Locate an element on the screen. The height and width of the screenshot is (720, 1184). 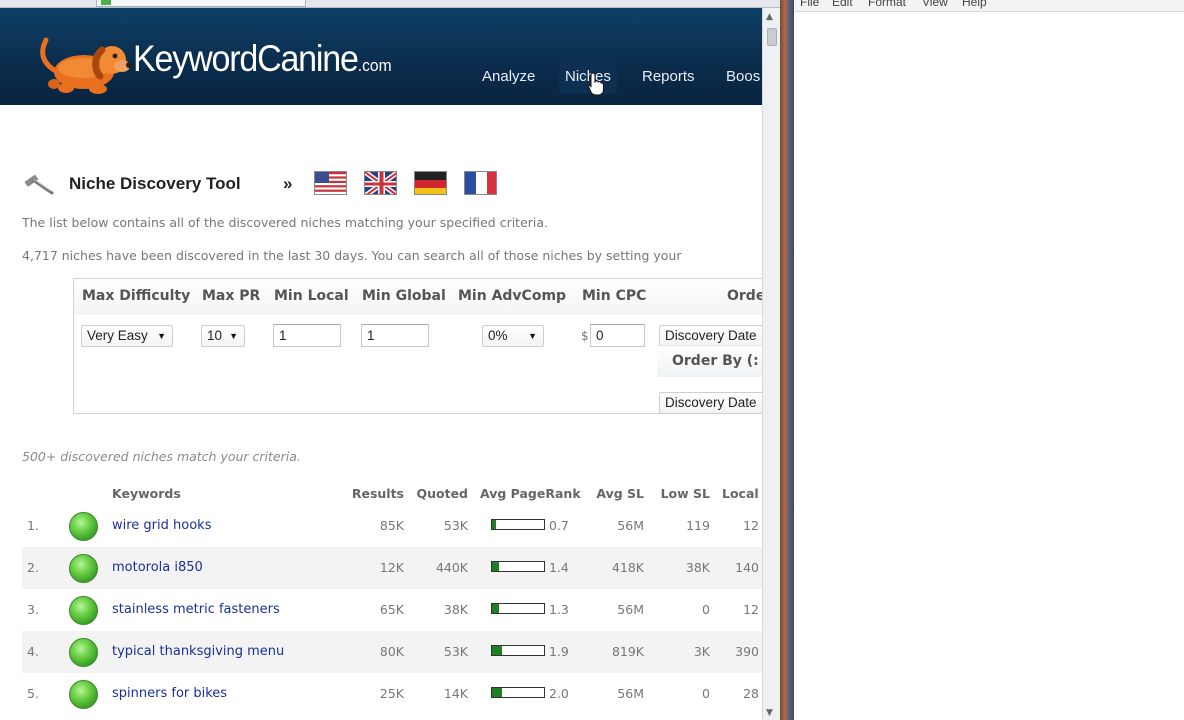
germany-flag-icon is located at coordinates (430, 183).